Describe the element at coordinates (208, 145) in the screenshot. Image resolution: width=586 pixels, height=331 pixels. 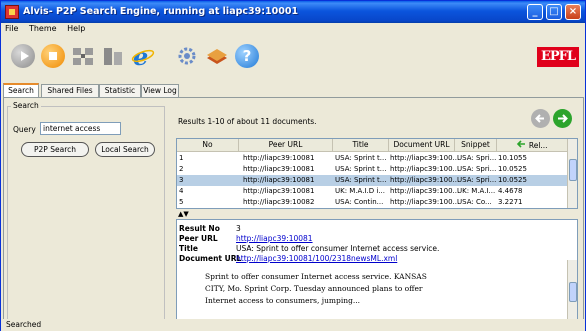
I see `column-header-no: No` at that location.